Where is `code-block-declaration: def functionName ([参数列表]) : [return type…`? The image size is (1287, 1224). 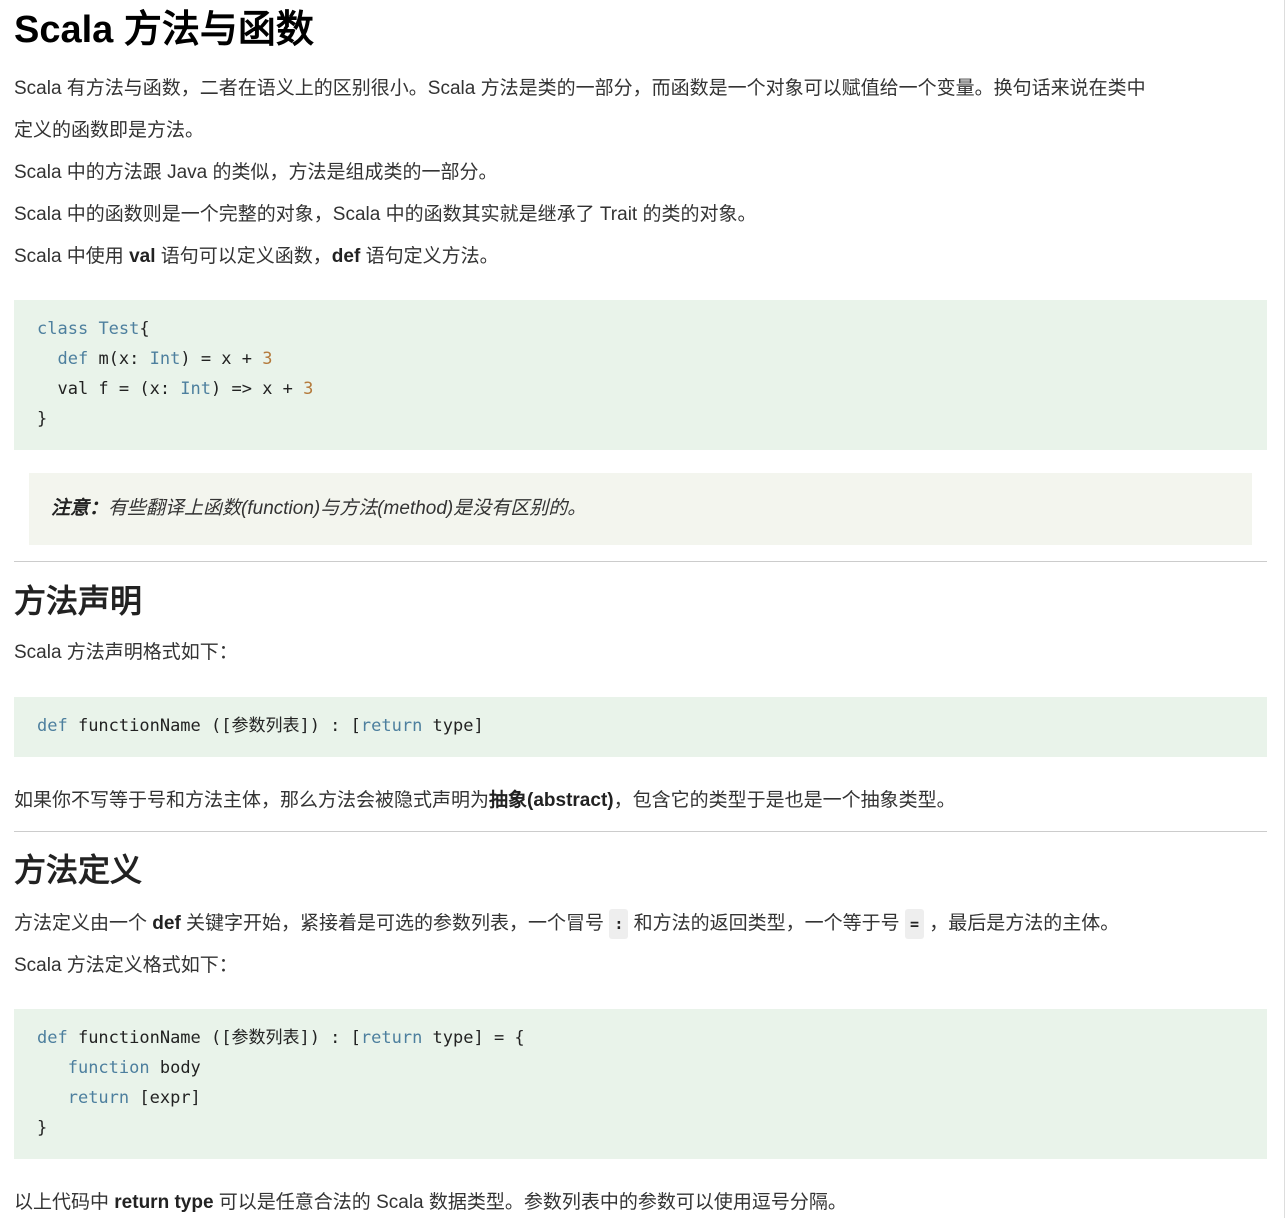
code-block-declaration: def functionName ([参数列表]) : [return type… is located at coordinates (640, 727).